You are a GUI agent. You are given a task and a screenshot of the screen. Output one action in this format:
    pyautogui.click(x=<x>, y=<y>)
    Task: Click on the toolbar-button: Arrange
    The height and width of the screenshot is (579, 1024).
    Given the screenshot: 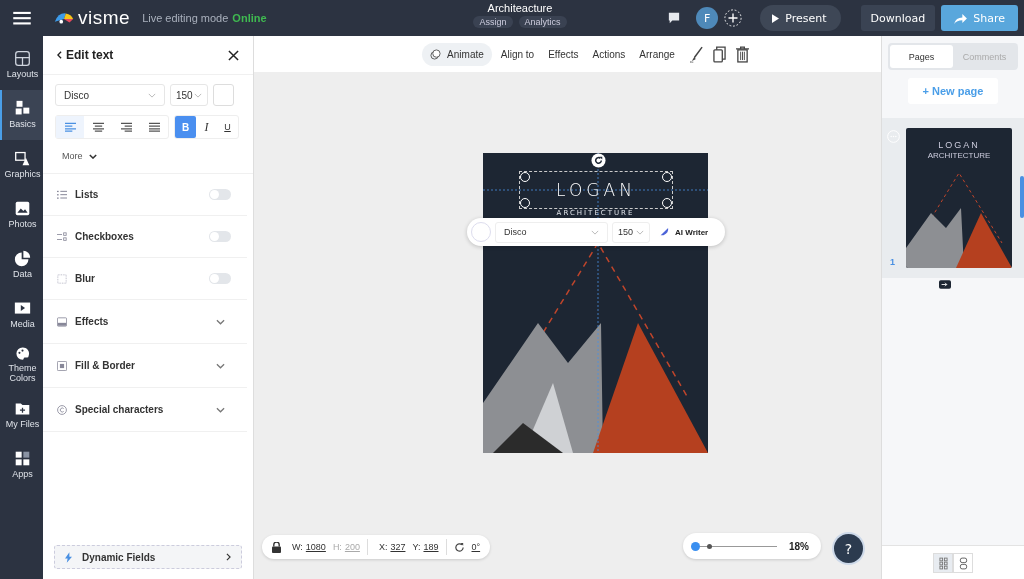 What is the action you would take?
    pyautogui.click(x=657, y=54)
    